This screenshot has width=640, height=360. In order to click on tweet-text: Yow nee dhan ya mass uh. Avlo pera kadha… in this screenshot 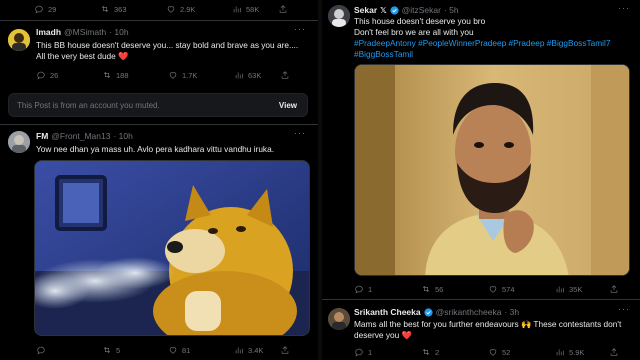, I will do `click(155, 149)`.